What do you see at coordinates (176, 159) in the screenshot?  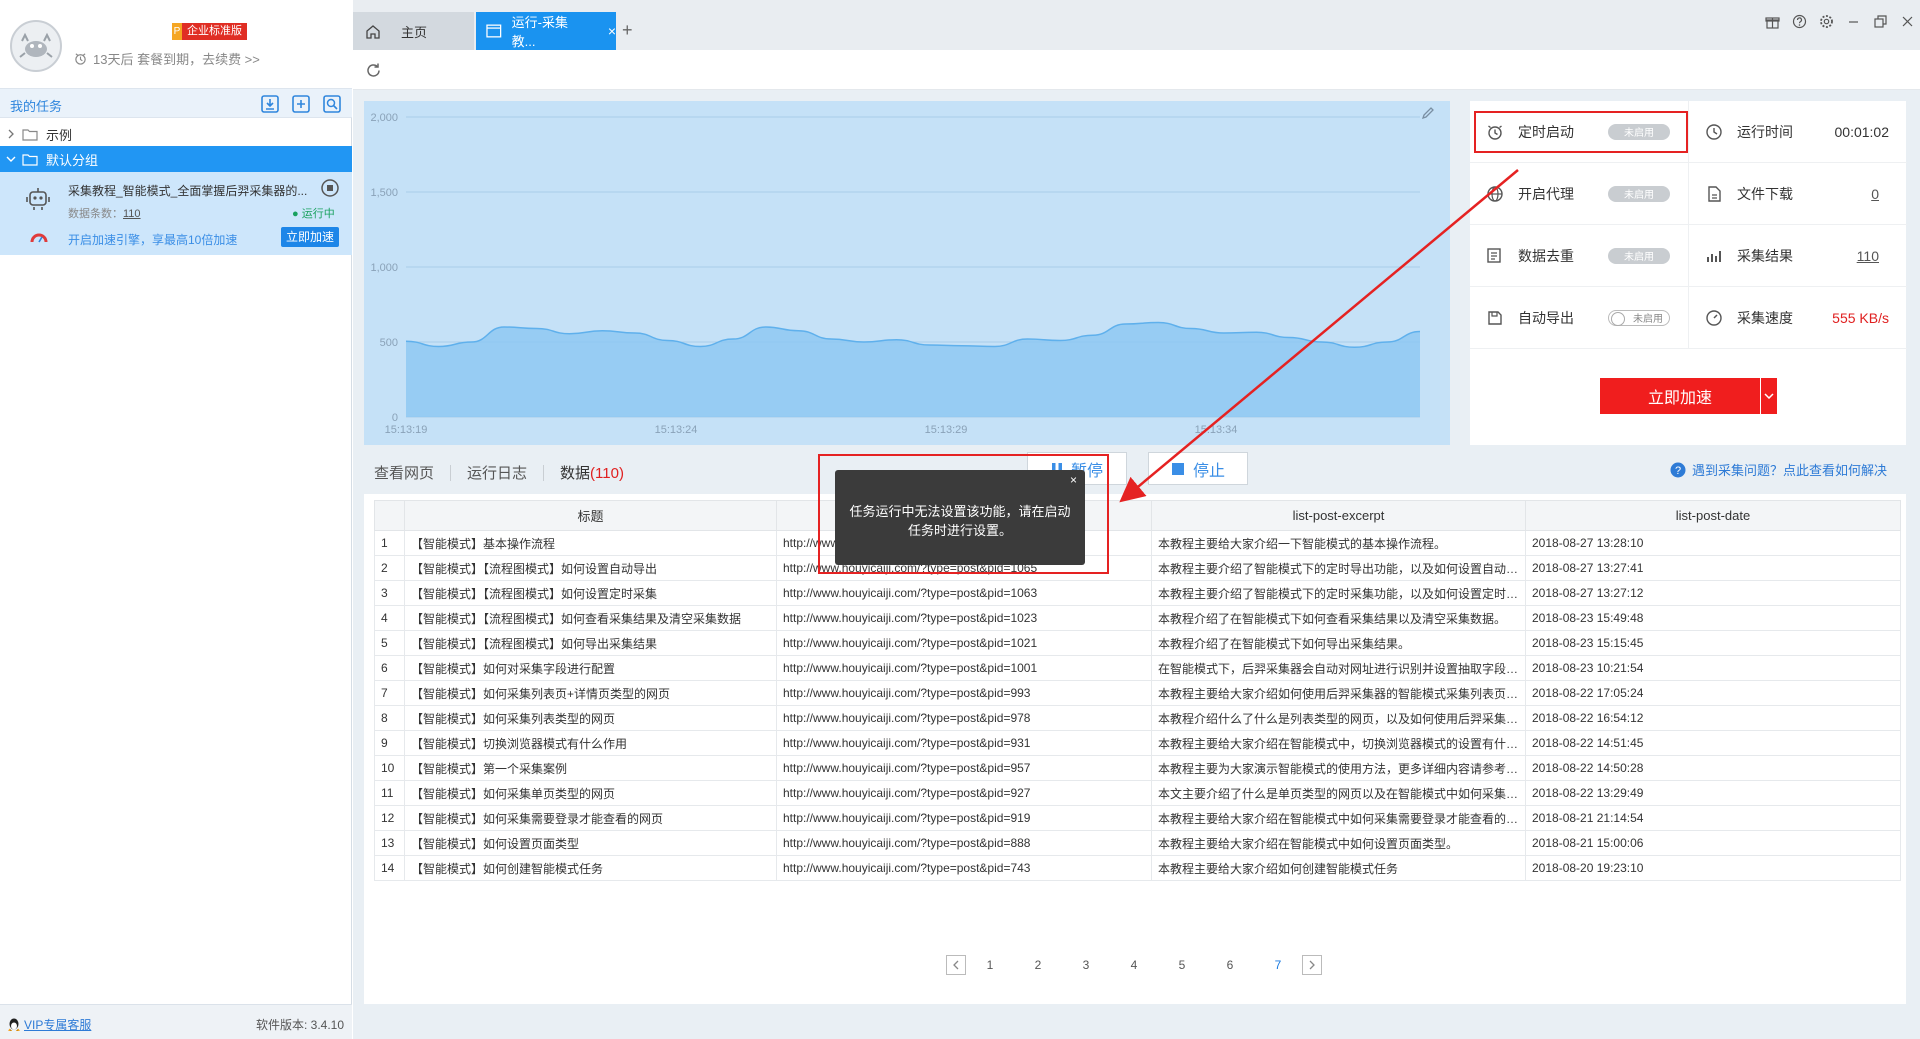 I see `tree-group-default: 默认分组` at bounding box center [176, 159].